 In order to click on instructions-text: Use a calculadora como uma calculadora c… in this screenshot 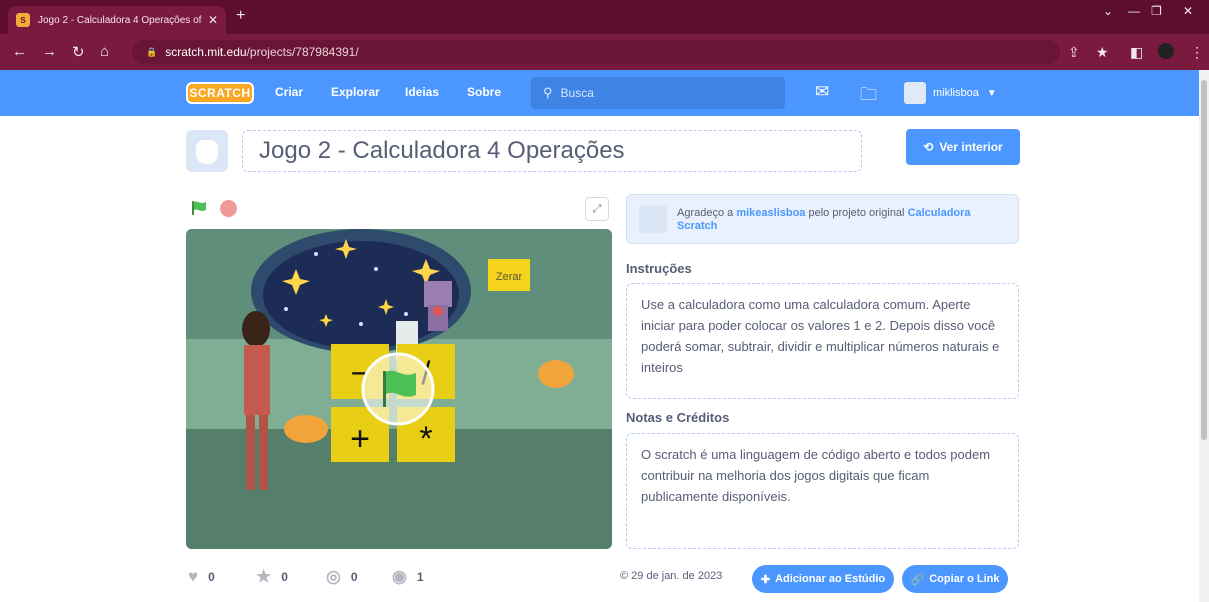, I will do `click(822, 341)`.